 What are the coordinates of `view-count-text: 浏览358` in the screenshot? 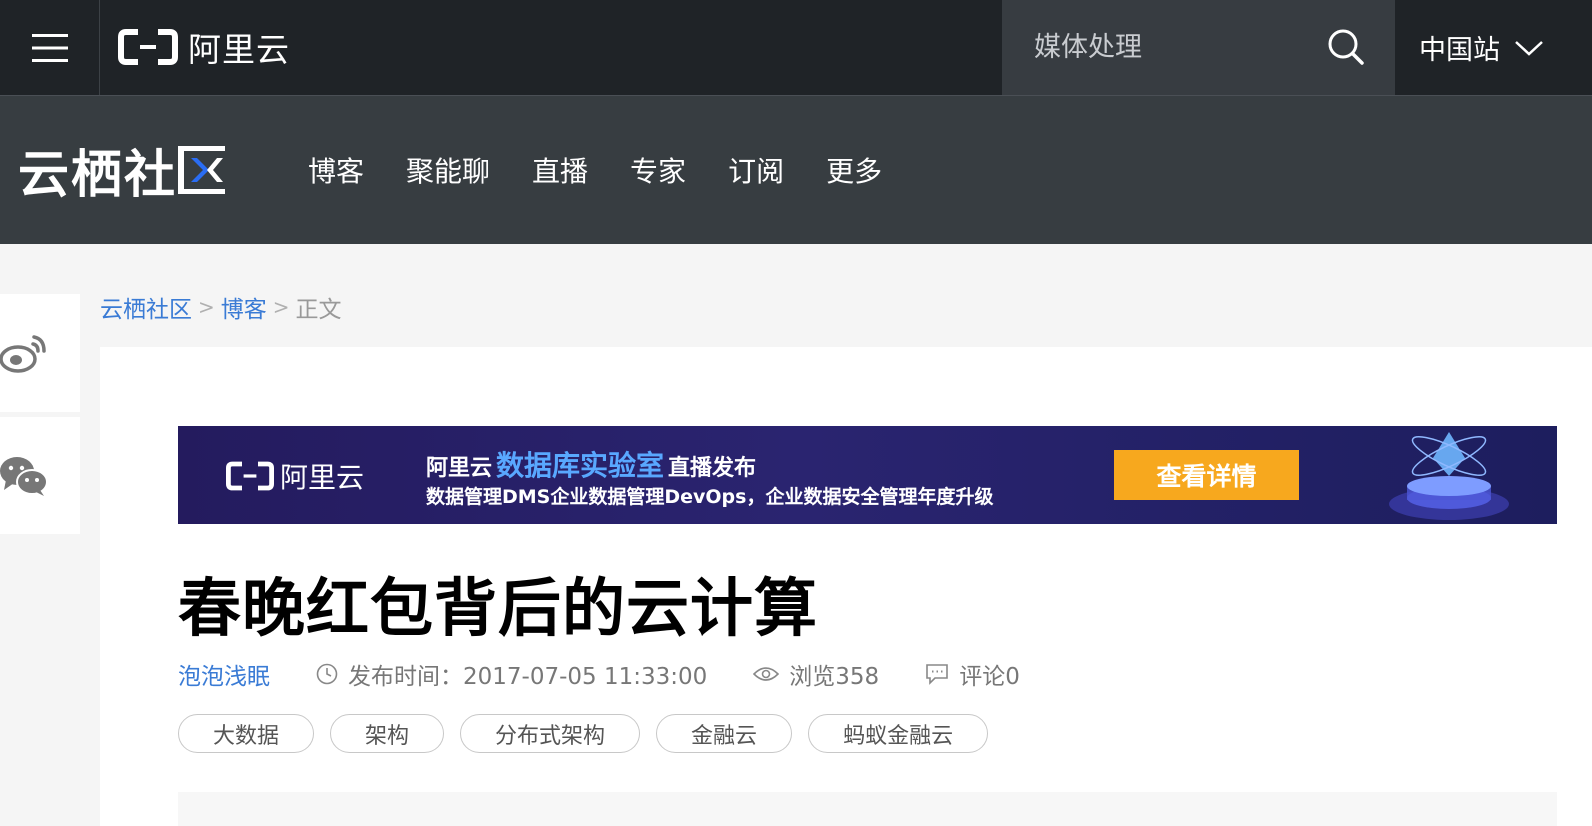 It's located at (834, 677).